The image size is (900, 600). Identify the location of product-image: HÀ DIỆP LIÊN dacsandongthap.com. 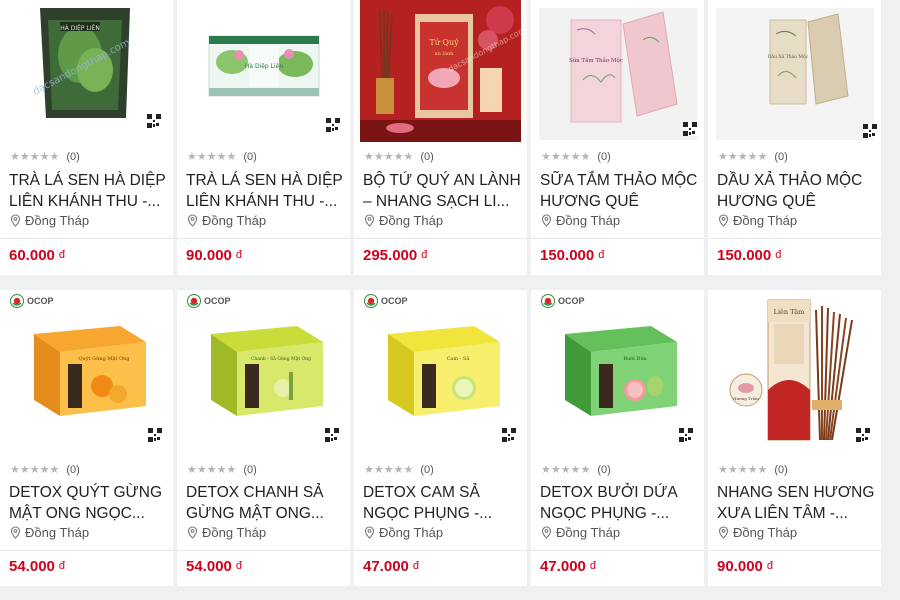
(86, 71).